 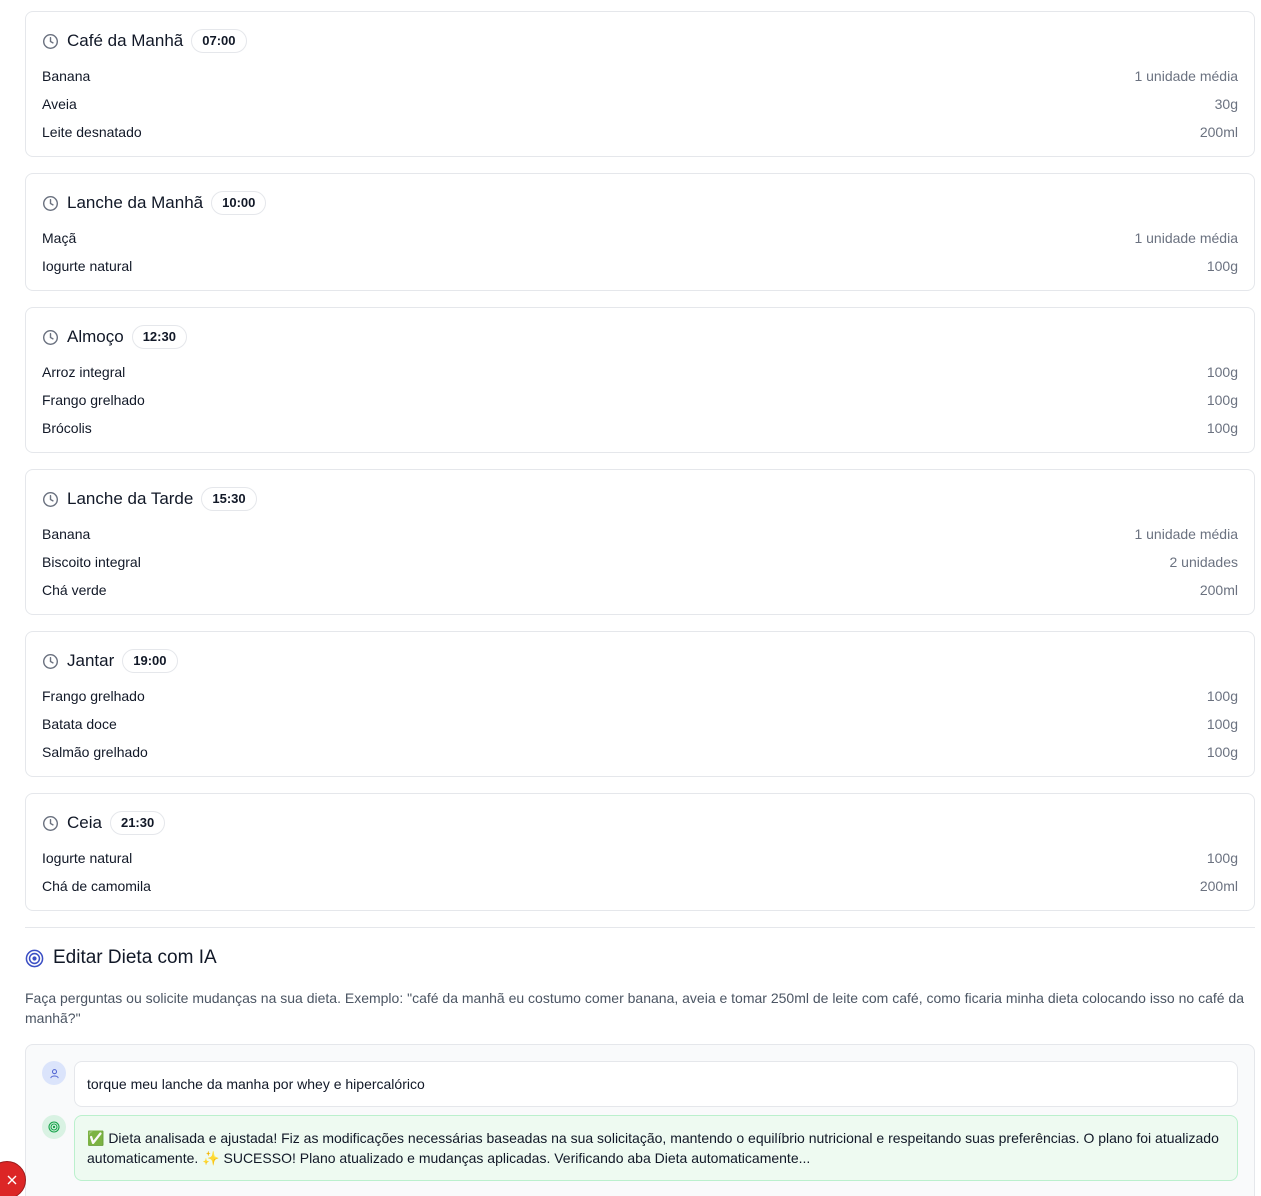 What do you see at coordinates (135, 957) in the screenshot?
I see `ai-editor-title: Editar Dieta com IA` at bounding box center [135, 957].